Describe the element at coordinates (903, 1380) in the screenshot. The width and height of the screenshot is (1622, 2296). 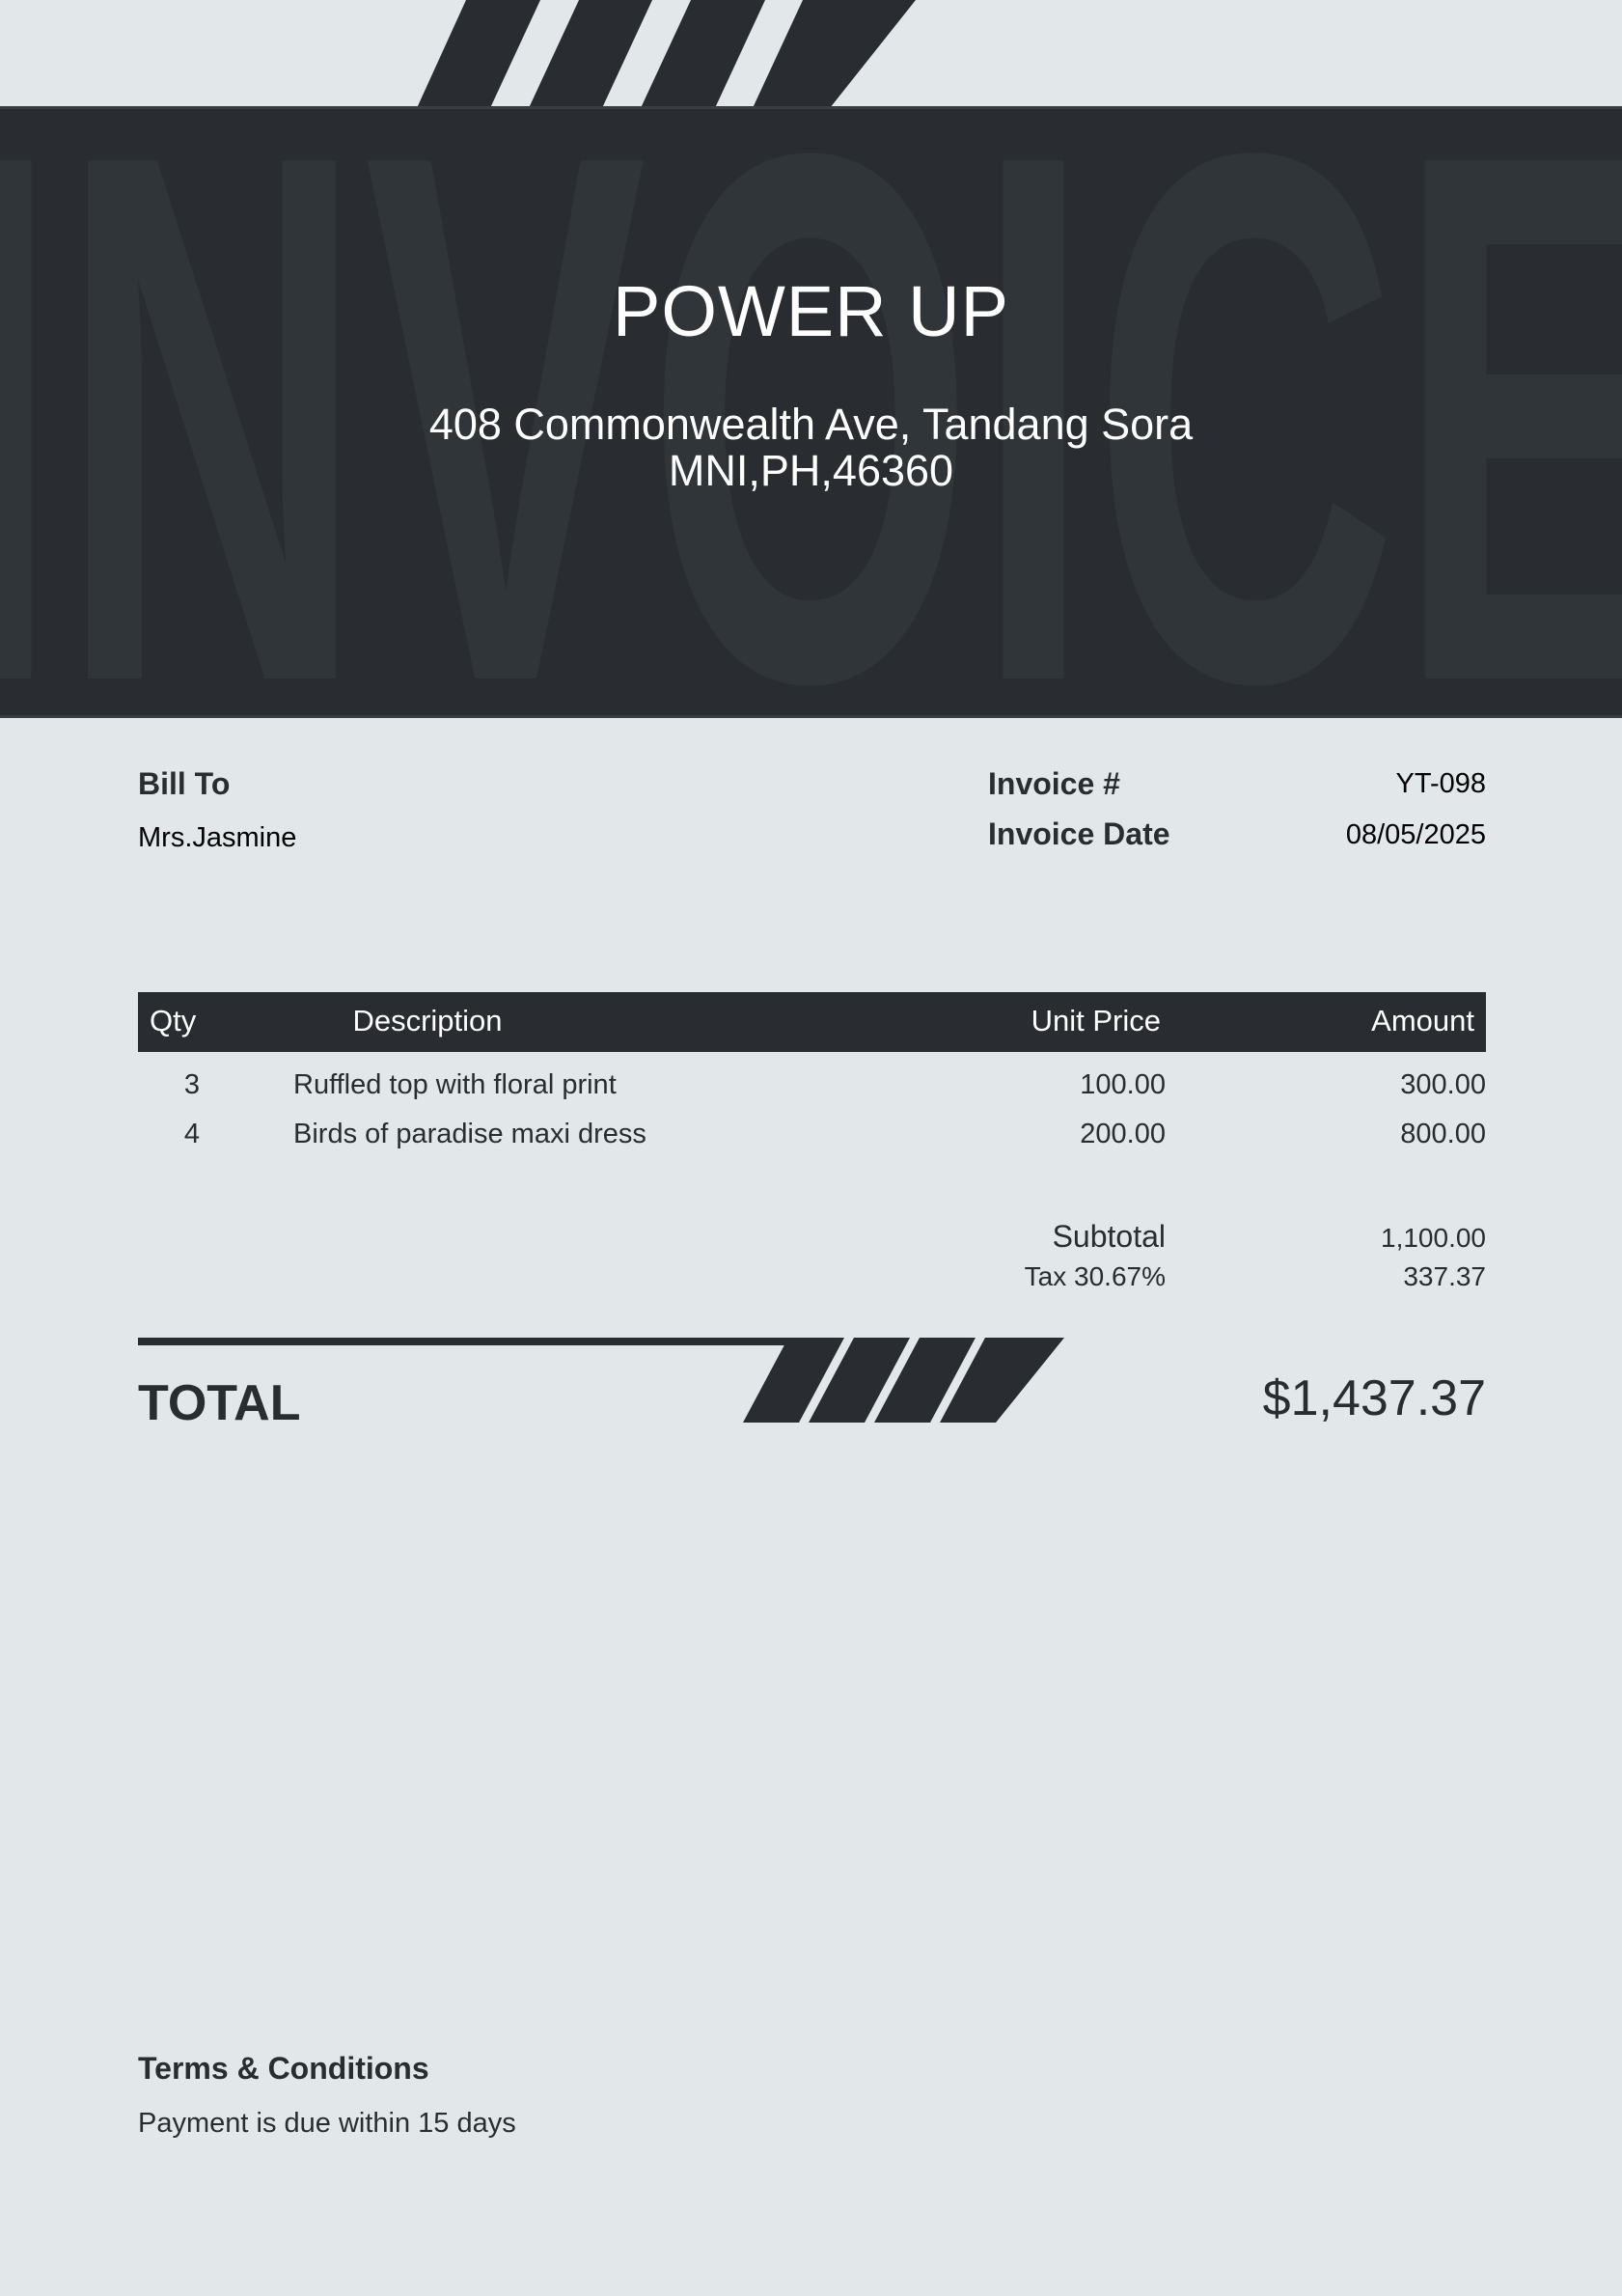
I see `total-stripes-decoration` at that location.